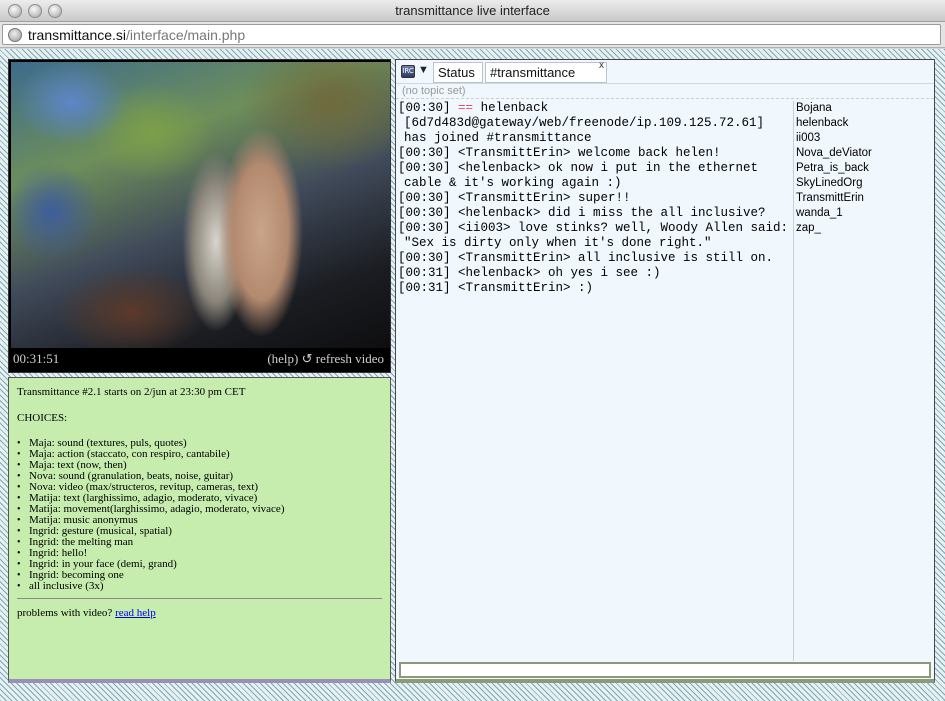 This screenshot has height=701, width=945. Describe the element at coordinates (199, 598) in the screenshot. I see `divider` at that location.